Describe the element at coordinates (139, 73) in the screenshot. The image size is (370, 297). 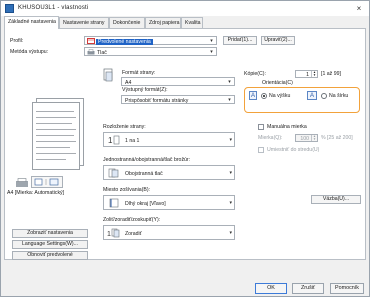
I see `page-size-label: Formát strany:` at that location.